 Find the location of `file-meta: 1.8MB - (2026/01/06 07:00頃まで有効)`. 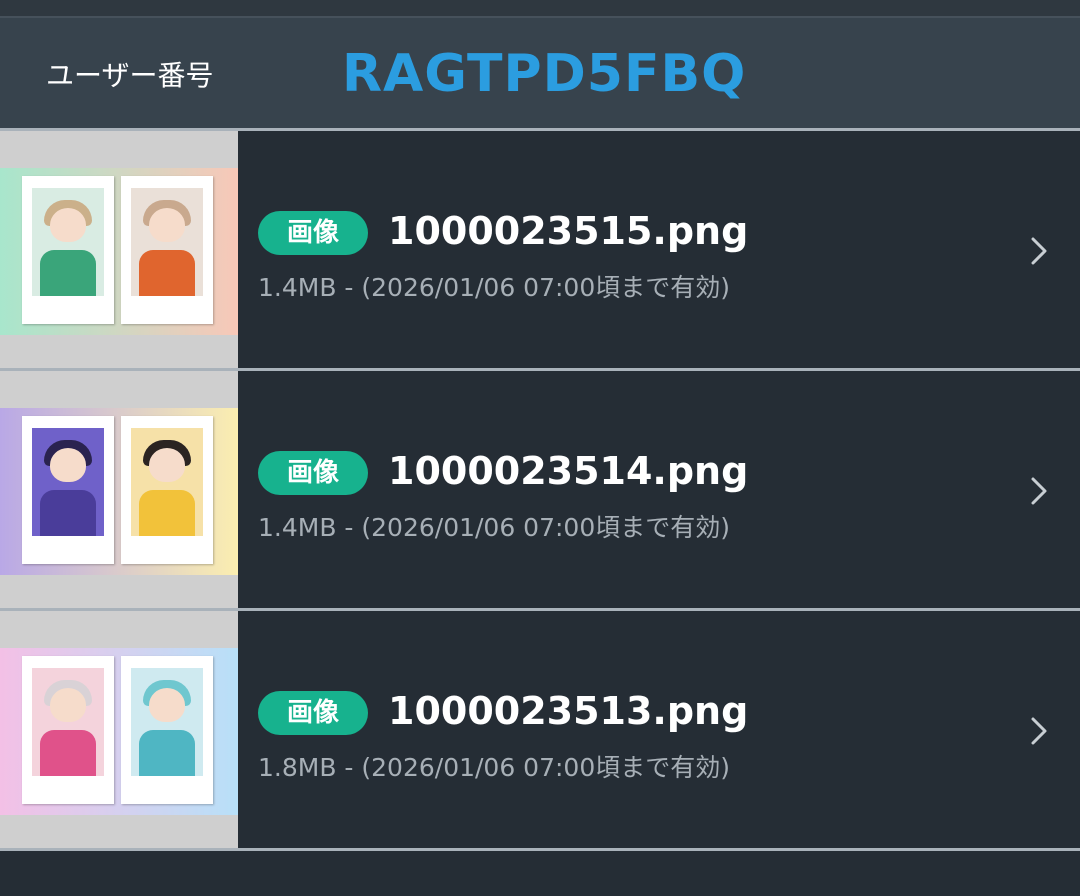

file-meta: 1.8MB - (2026/01/06 07:00頃まで有効) is located at coordinates (494, 767).